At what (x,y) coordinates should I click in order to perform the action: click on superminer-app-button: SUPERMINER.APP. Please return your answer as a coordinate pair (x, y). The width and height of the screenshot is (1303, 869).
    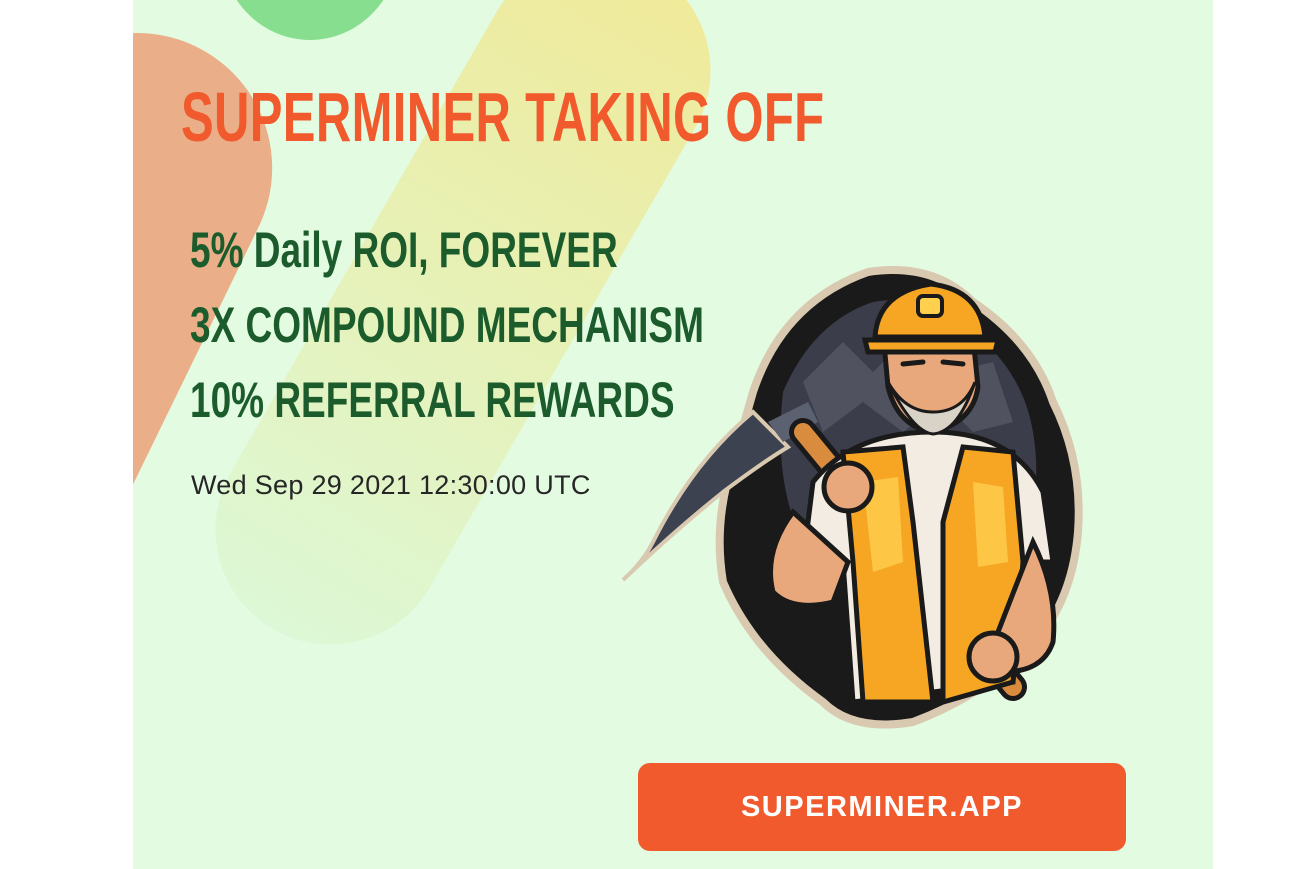
    Looking at the image, I should click on (882, 807).